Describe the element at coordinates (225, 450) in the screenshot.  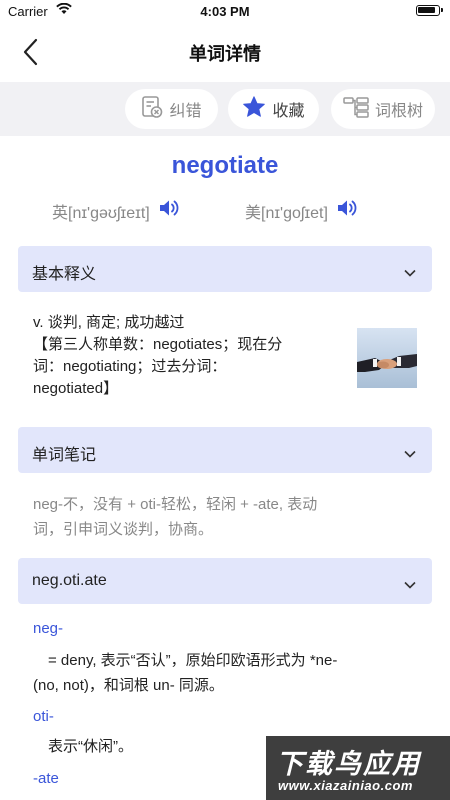
I see `word-notes-header: 单词笔记` at that location.